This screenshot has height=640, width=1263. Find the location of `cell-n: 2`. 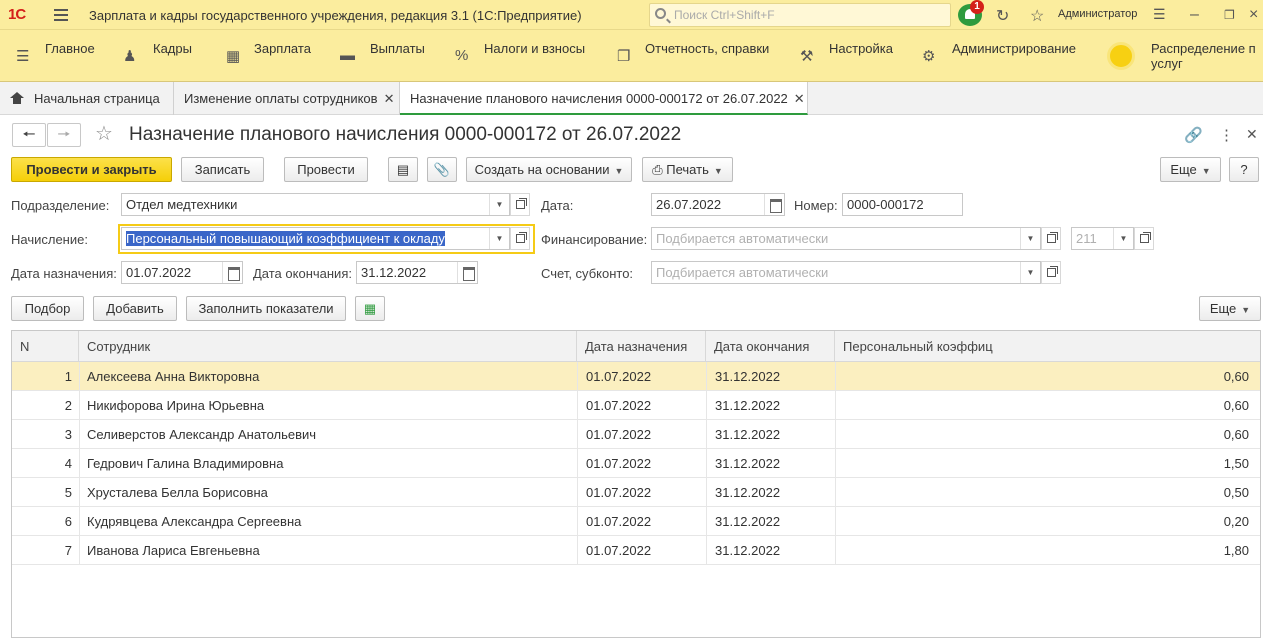

cell-n: 2 is located at coordinates (42, 405).